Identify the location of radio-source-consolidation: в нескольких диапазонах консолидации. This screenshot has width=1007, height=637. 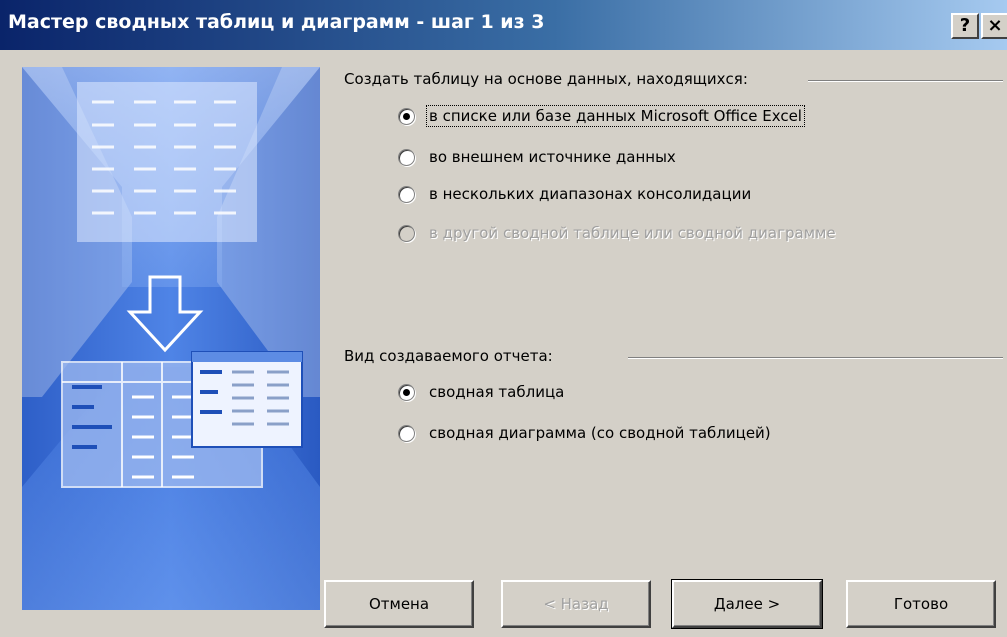
(575, 194).